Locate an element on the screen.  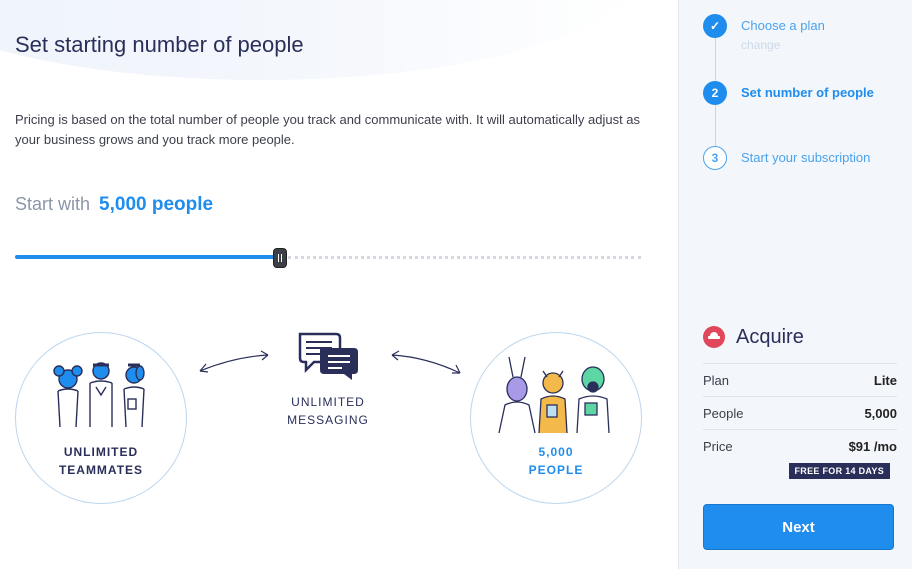
step-label: Set number of people is located at coordinates (807, 92).